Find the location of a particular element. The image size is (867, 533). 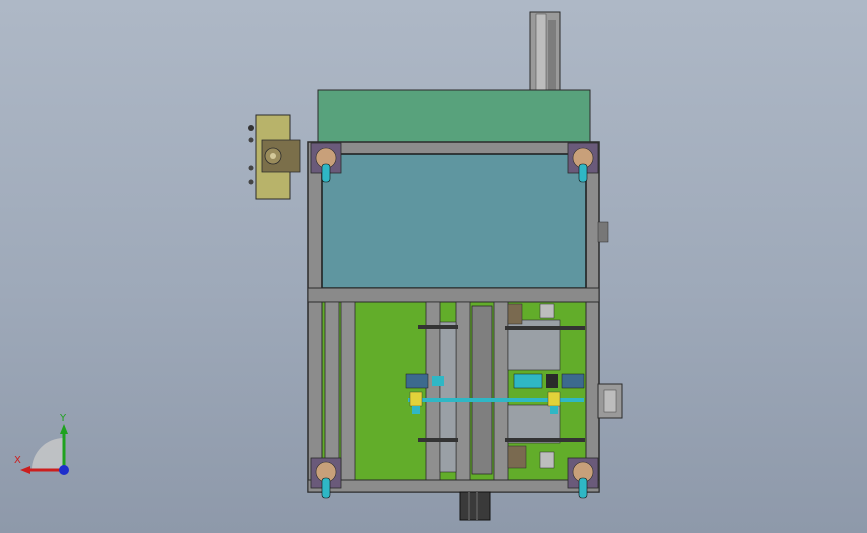

axis-triad-icon: Y X is located at coordinates (54, 450).